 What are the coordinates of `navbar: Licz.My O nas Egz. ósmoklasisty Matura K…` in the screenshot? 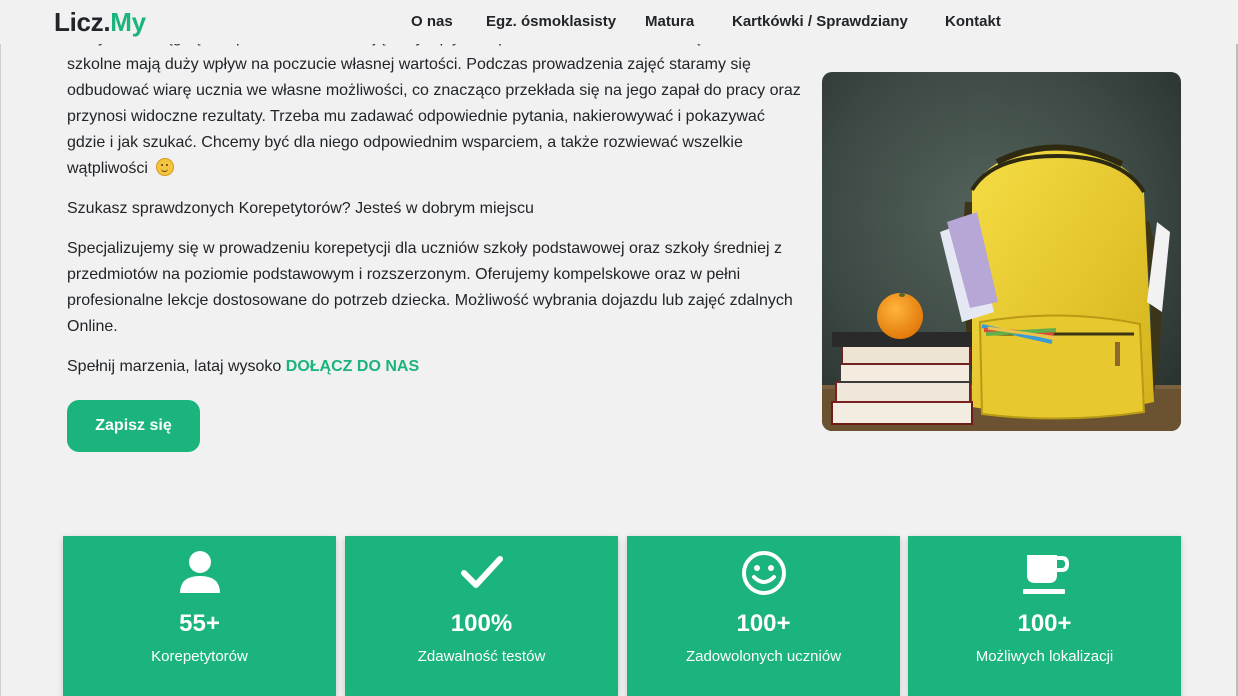 It's located at (619, 22).